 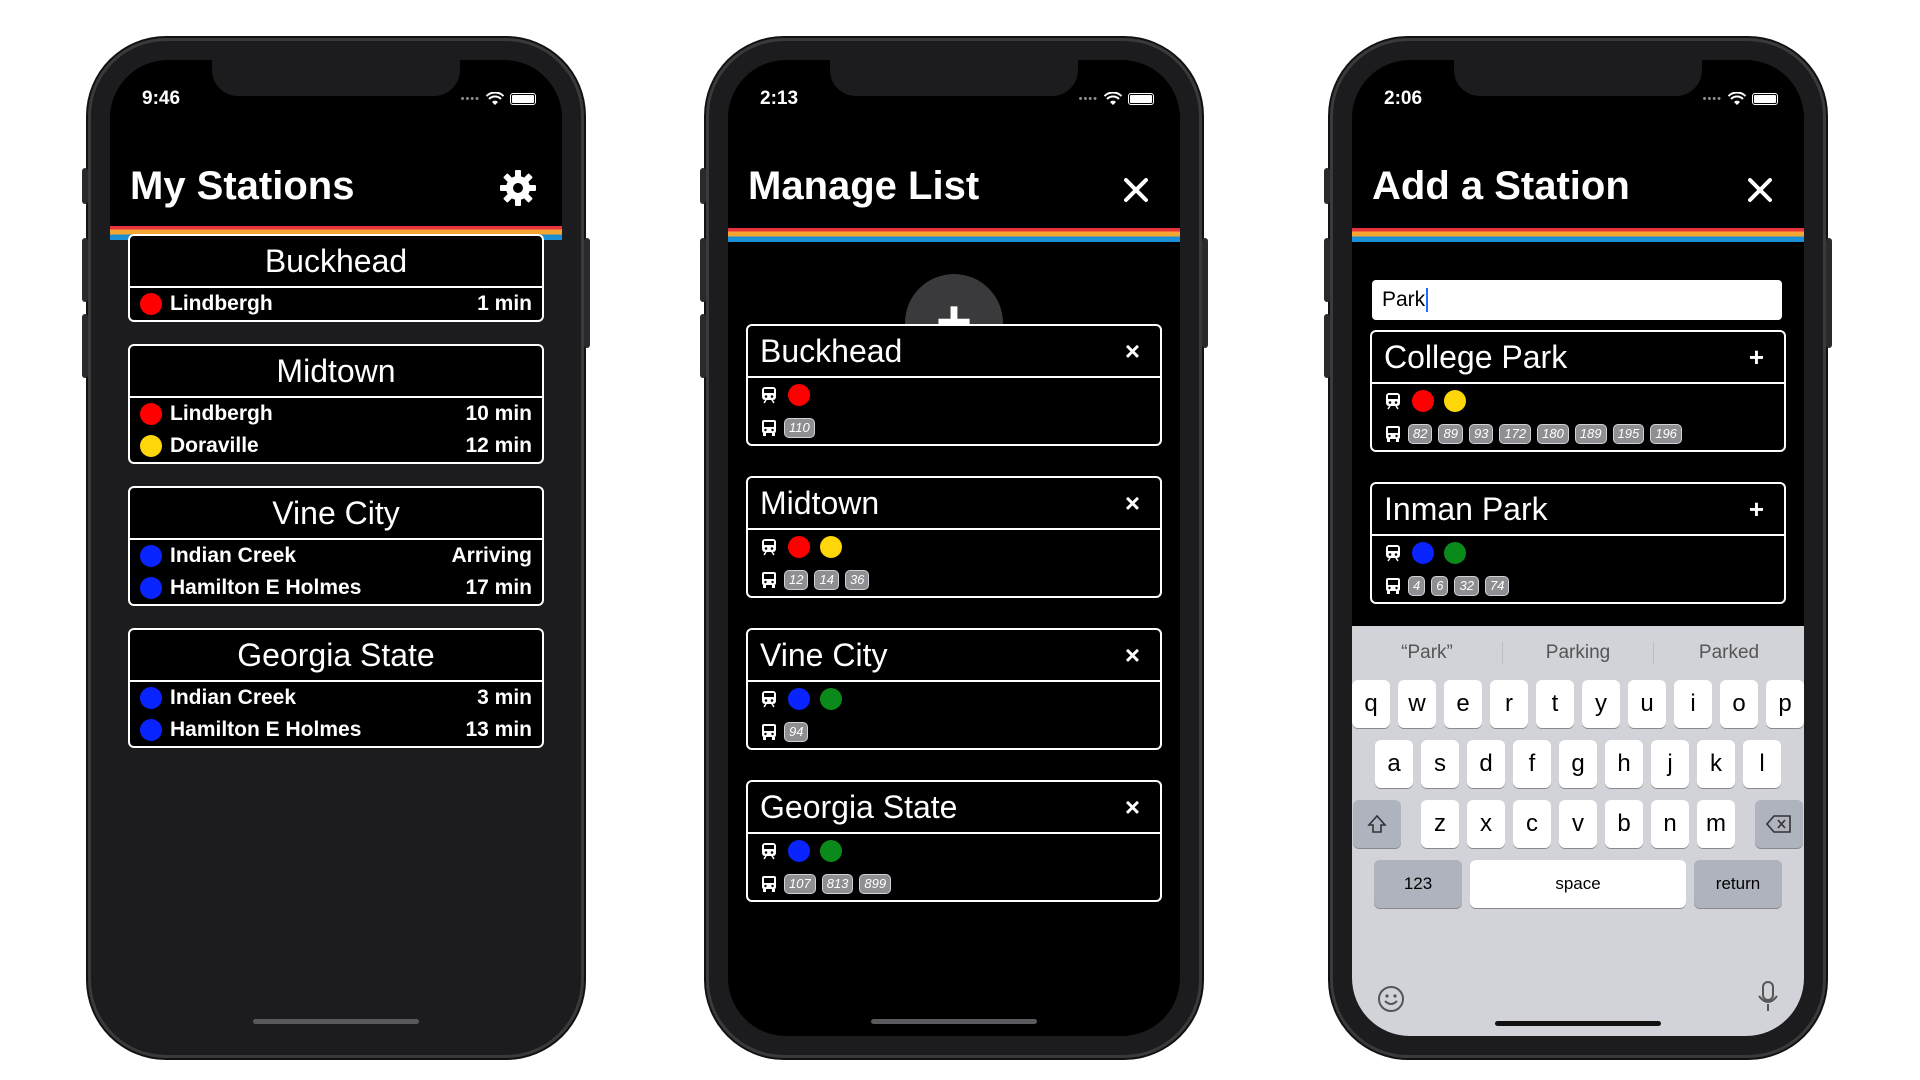 What do you see at coordinates (954, 352) in the screenshot?
I see `station-header: Buckhead ×` at bounding box center [954, 352].